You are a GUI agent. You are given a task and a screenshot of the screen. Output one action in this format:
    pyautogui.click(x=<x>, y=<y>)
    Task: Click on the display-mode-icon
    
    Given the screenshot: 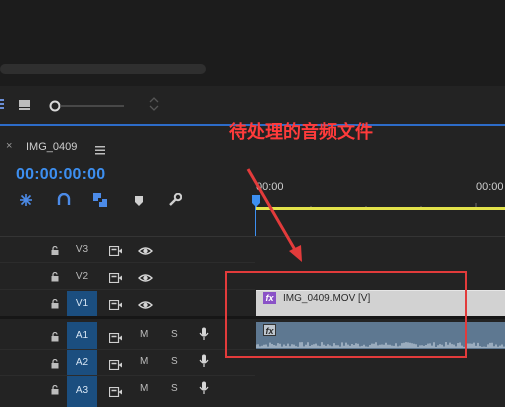 What is the action you would take?
    pyautogui.click(x=25, y=104)
    